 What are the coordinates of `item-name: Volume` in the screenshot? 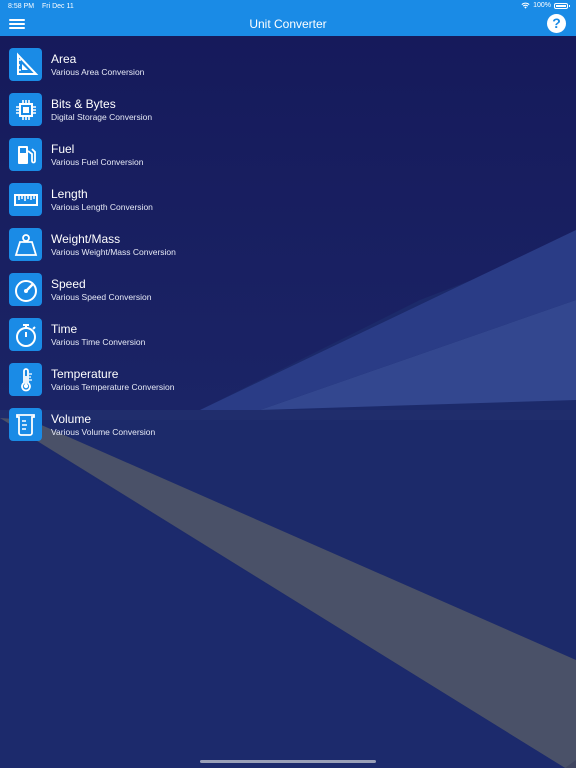 It's located at (71, 419).